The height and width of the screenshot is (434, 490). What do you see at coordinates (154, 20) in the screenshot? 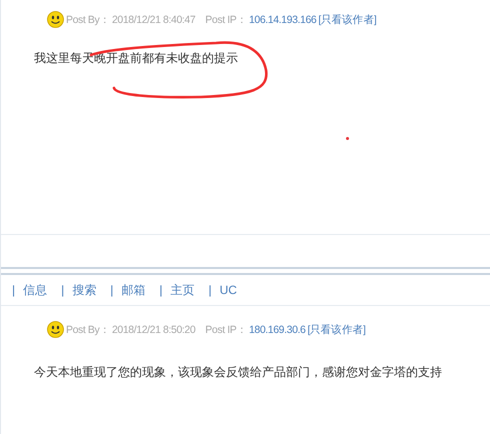
I see `post-time: 2018/12/21 8:40:47` at bounding box center [154, 20].